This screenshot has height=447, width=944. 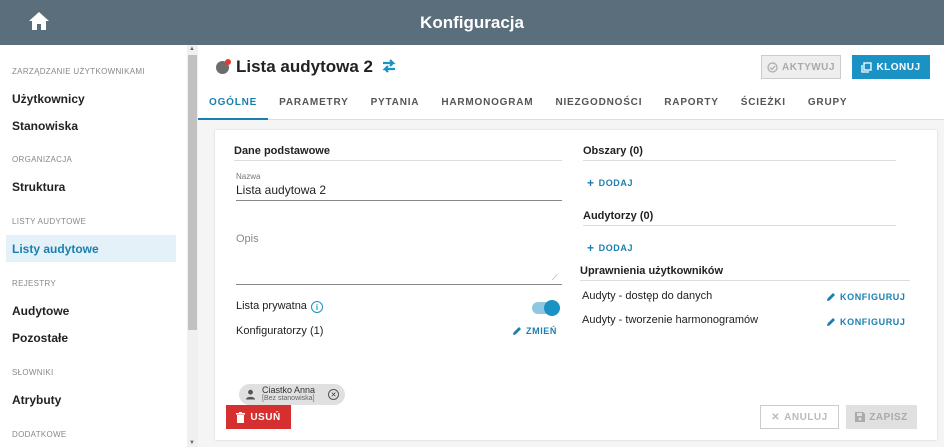 What do you see at coordinates (33, 372) in the screenshot?
I see `sidebar-section-dictionaries: SŁOWNIKI` at bounding box center [33, 372].